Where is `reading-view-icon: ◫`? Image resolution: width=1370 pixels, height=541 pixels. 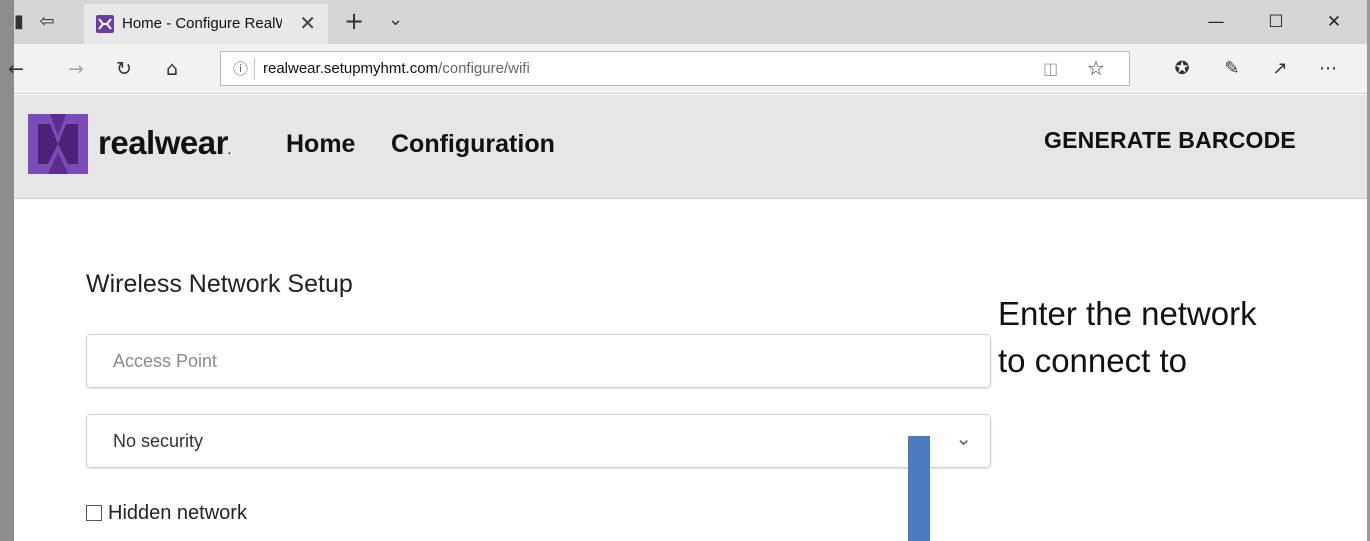 reading-view-icon: ◫ is located at coordinates (1050, 68).